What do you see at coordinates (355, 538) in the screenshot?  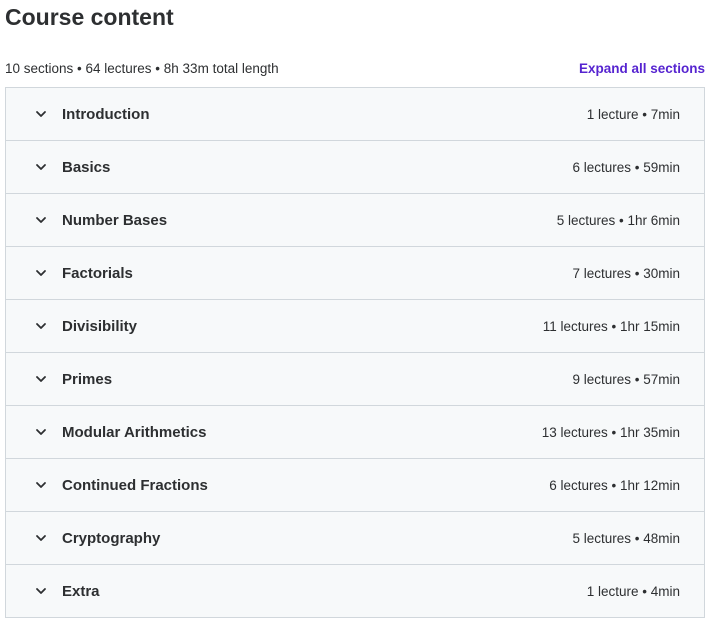 I see `section-row: Cryptography 5 lectures • 48min` at bounding box center [355, 538].